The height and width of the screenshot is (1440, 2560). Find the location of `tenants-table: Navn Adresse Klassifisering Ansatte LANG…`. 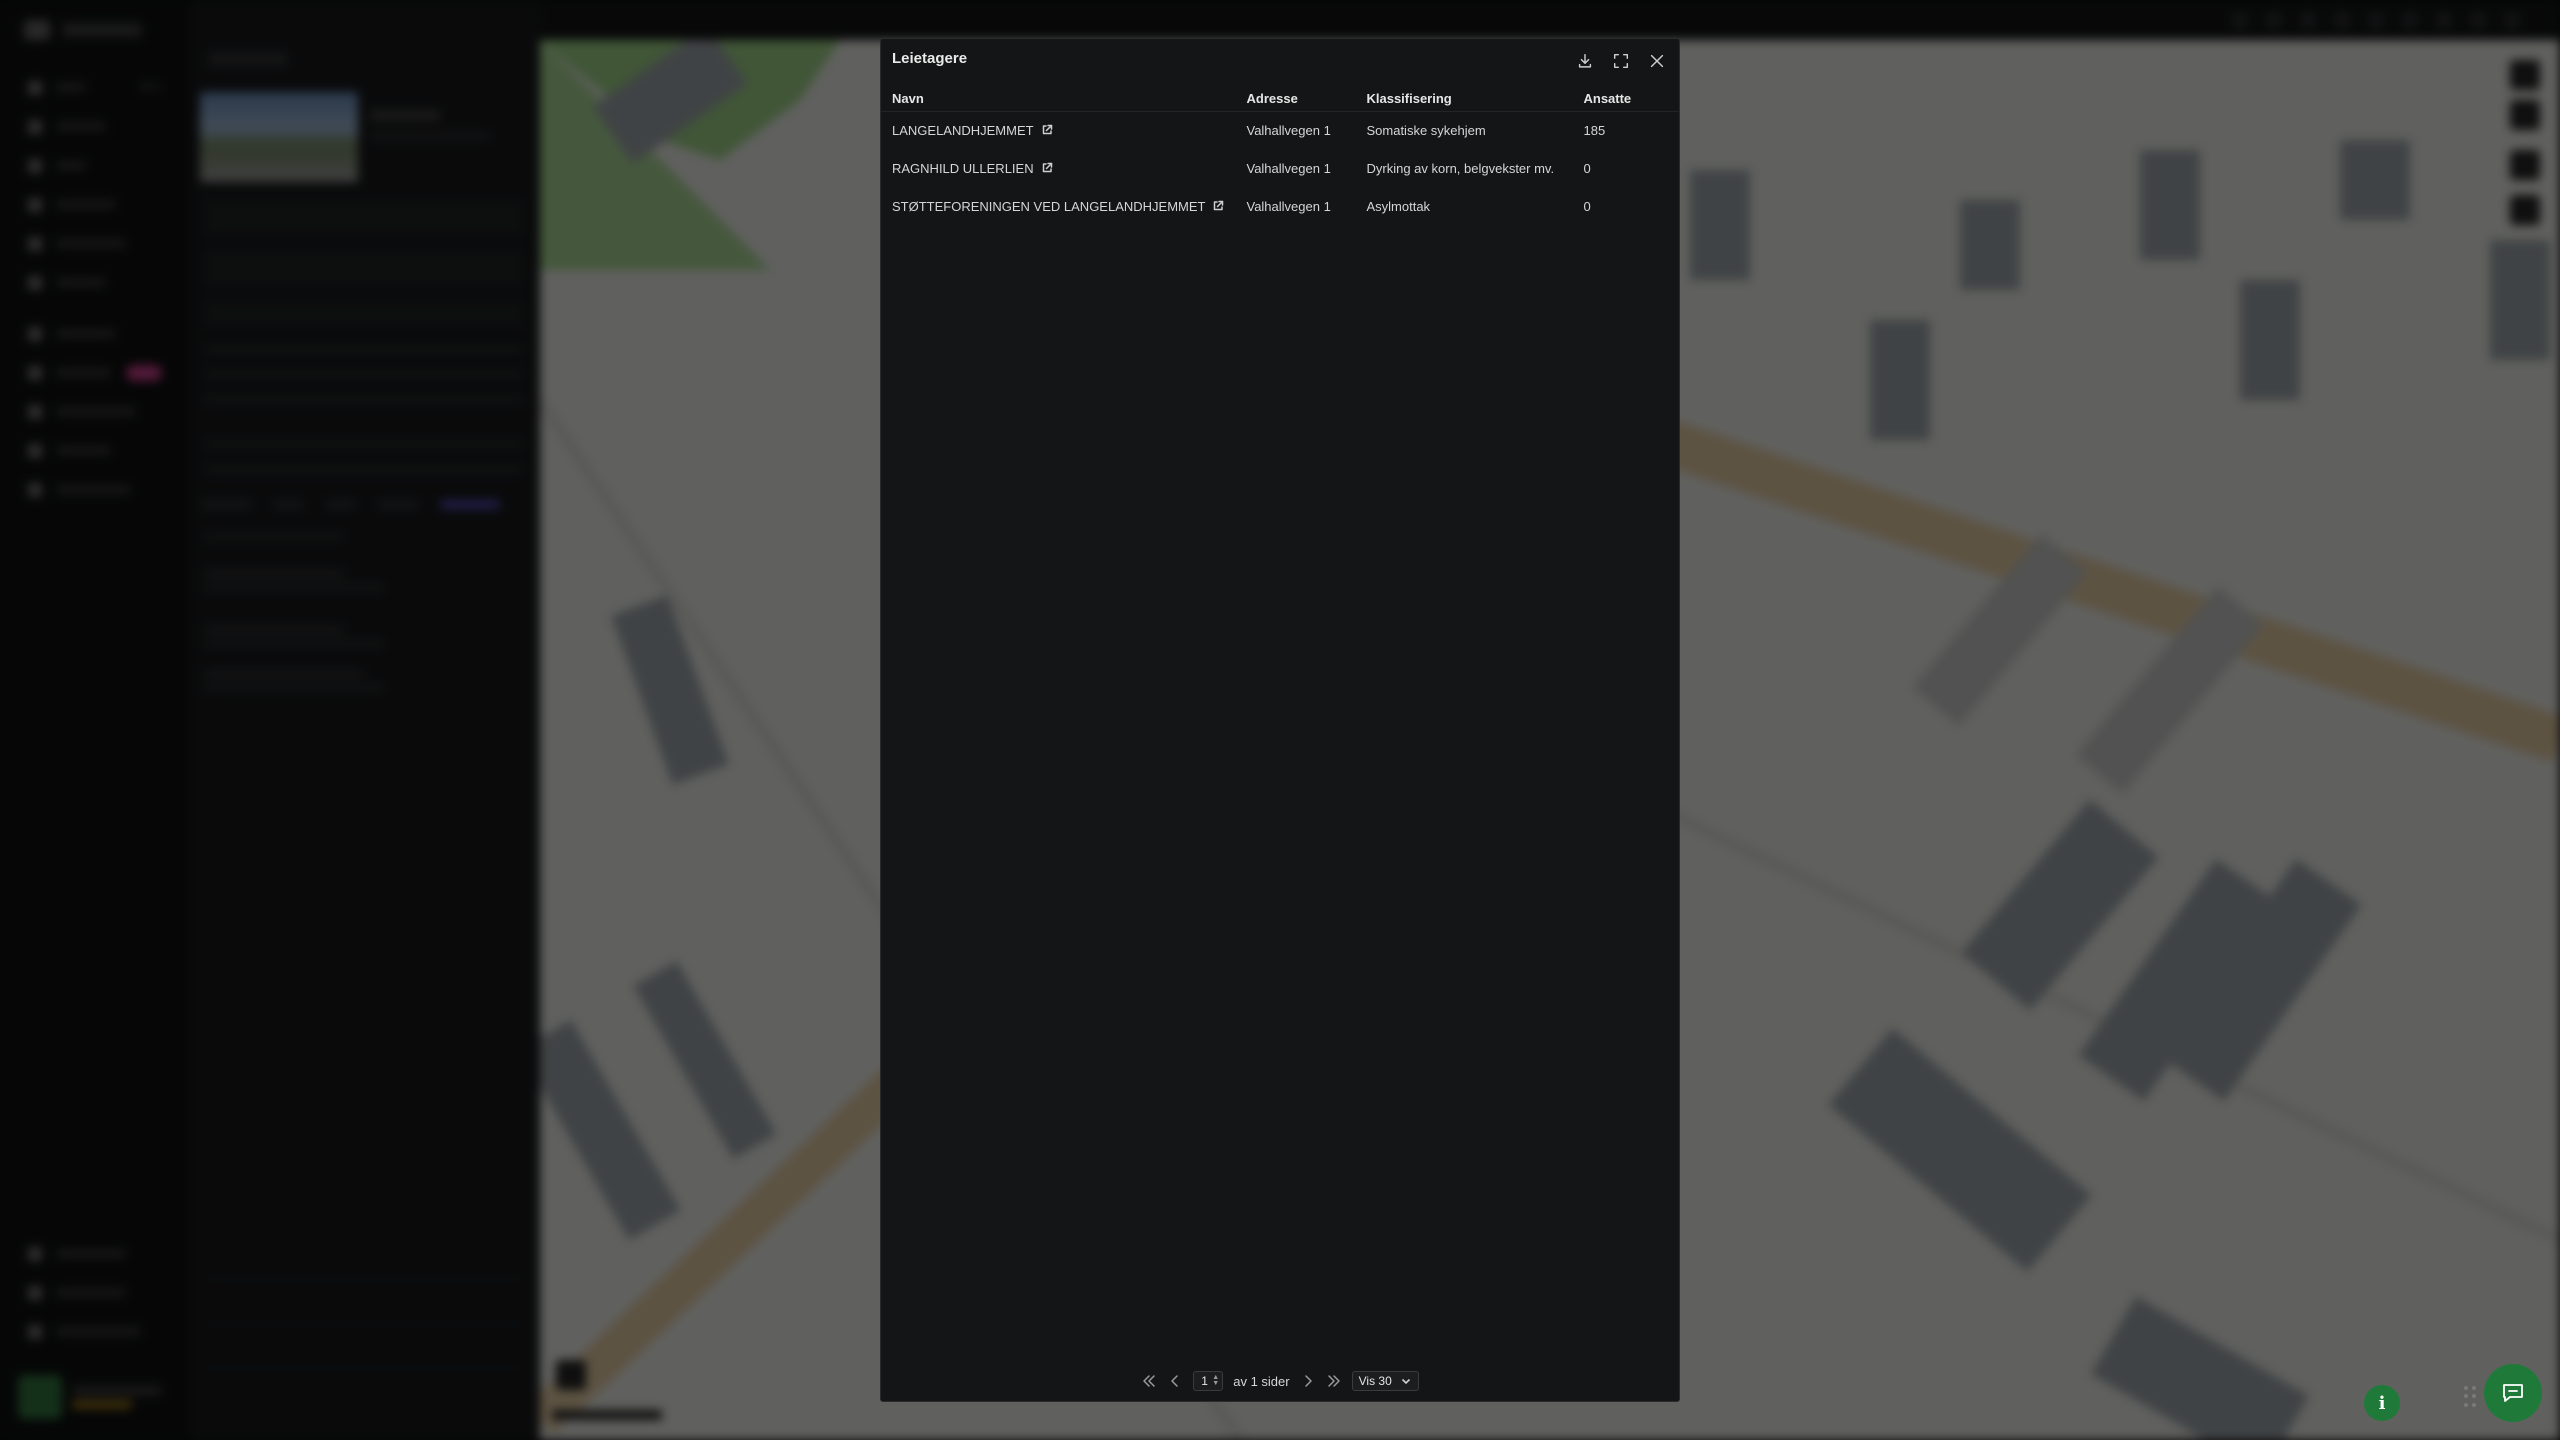

tenants-table: Navn Adresse Klassifisering Ansatte LANG… is located at coordinates (1280, 156).